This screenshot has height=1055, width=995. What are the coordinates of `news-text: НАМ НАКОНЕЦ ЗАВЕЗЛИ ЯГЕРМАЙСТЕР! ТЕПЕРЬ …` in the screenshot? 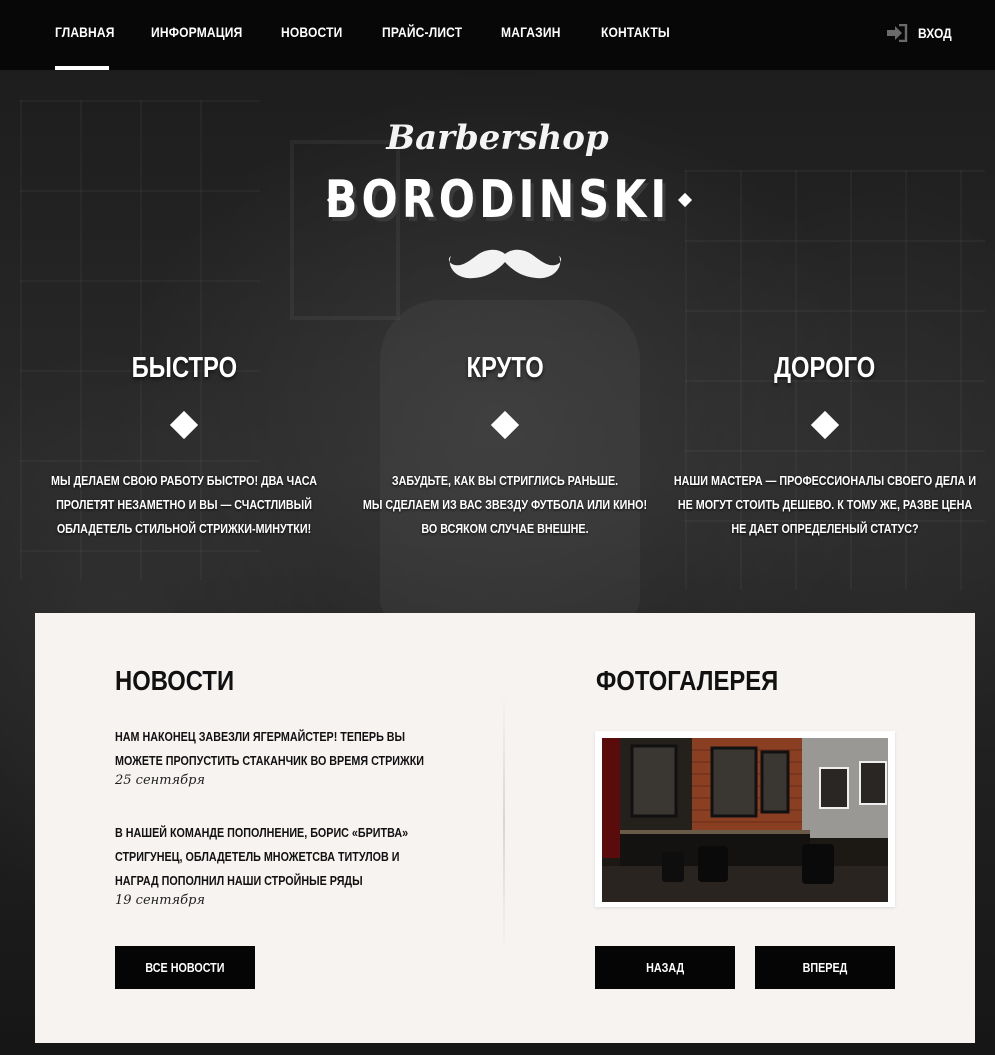 It's located at (278, 749).